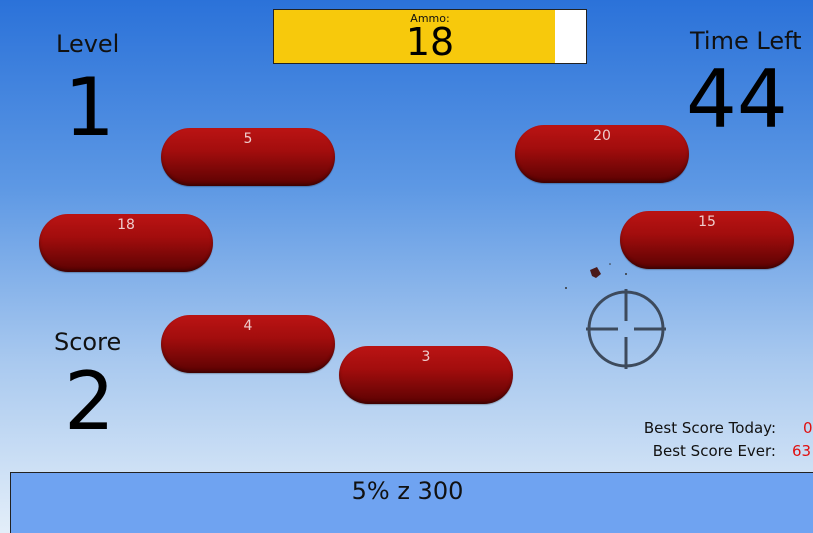 This screenshot has height=533, width=813. What do you see at coordinates (248, 326) in the screenshot?
I see `target-value: 4` at bounding box center [248, 326].